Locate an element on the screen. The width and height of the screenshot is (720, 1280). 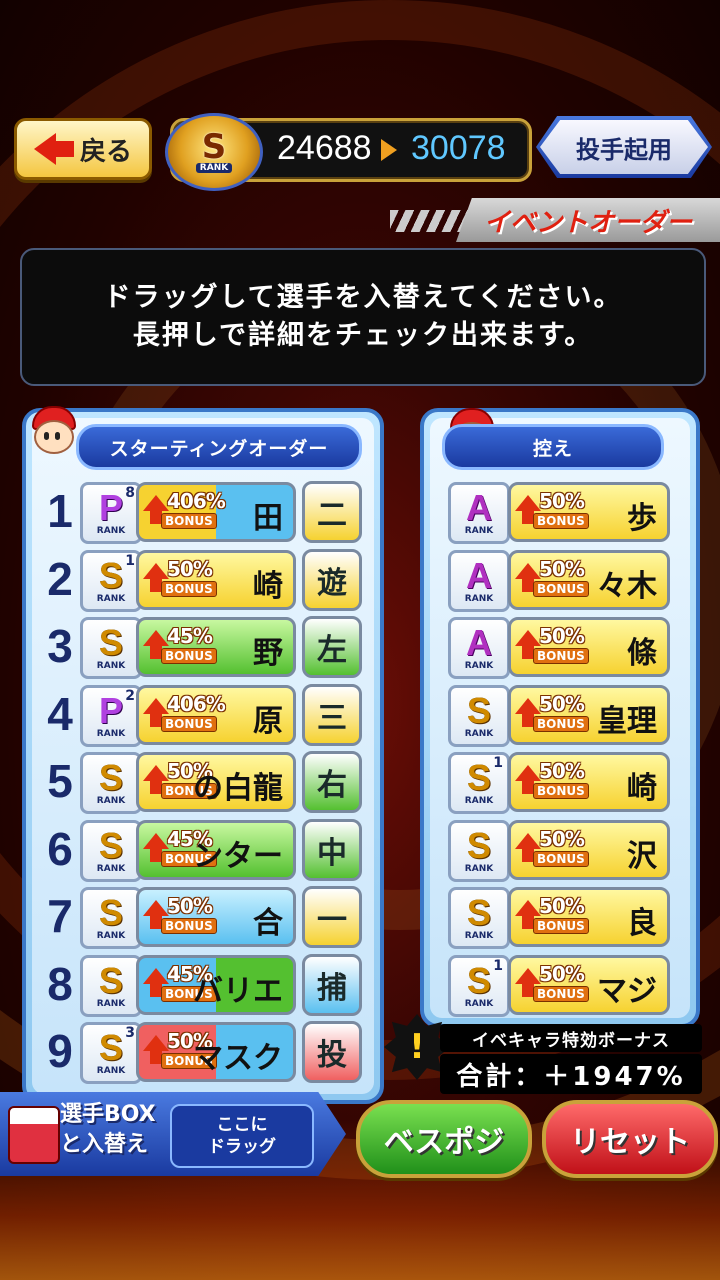
player-box-swap: 選手BOX と入替え ここに ドラッグ is located at coordinates (173, 1134).